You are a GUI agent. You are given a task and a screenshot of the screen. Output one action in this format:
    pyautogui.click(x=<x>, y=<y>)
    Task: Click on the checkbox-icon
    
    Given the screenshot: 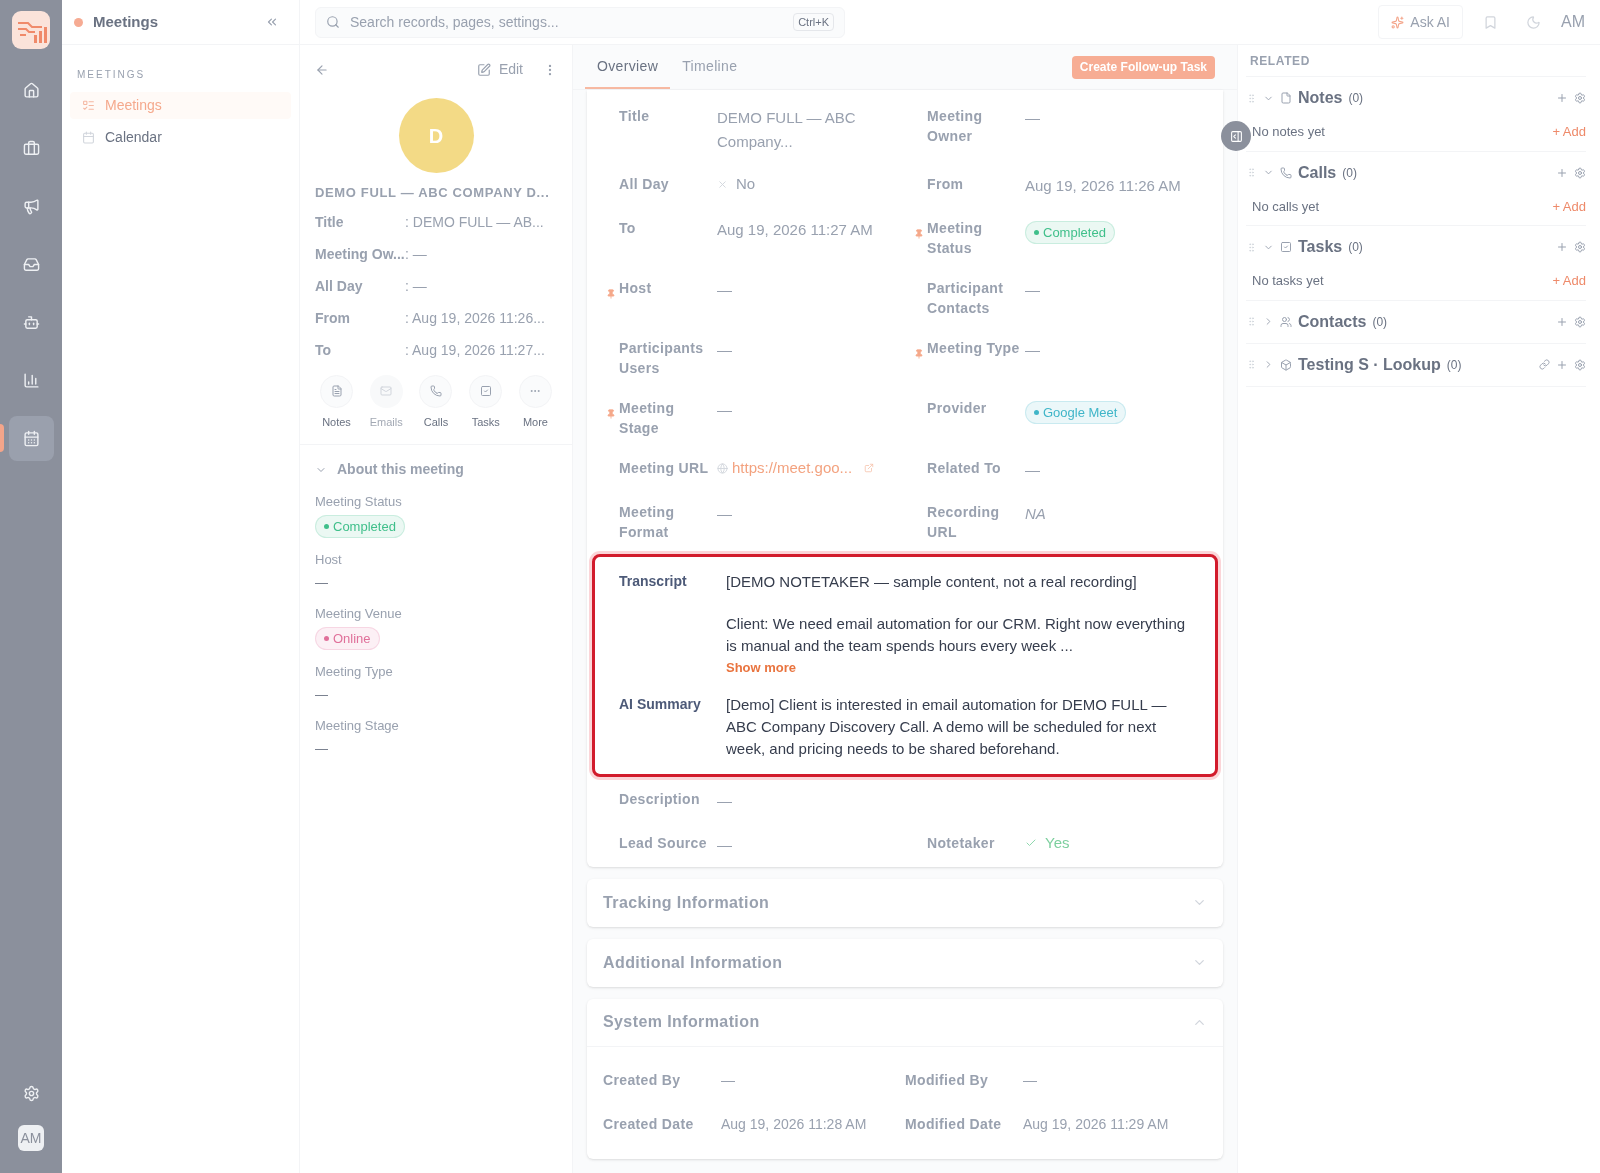 What is the action you would take?
    pyautogui.click(x=1286, y=247)
    